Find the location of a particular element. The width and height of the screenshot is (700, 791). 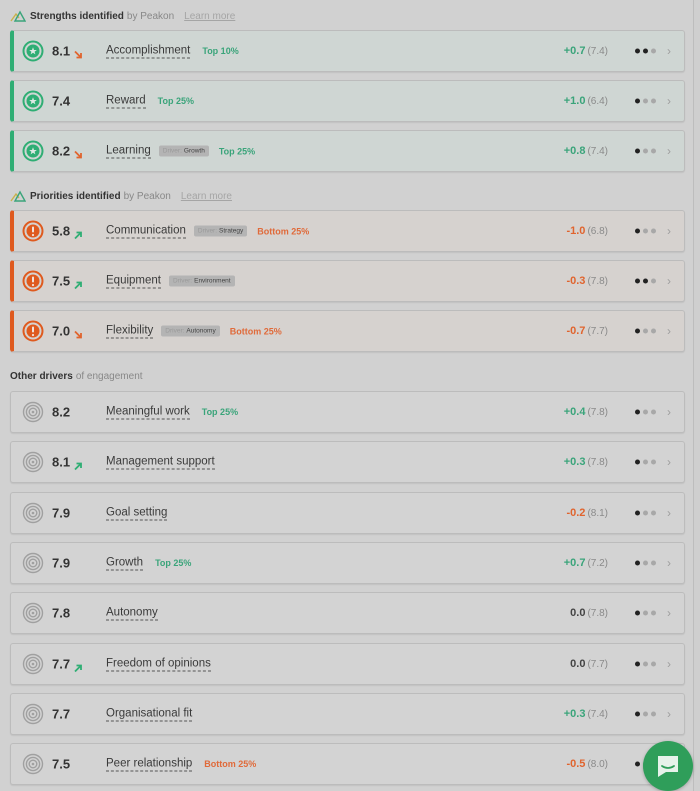

driver-name-link: Autonomy is located at coordinates (132, 613).